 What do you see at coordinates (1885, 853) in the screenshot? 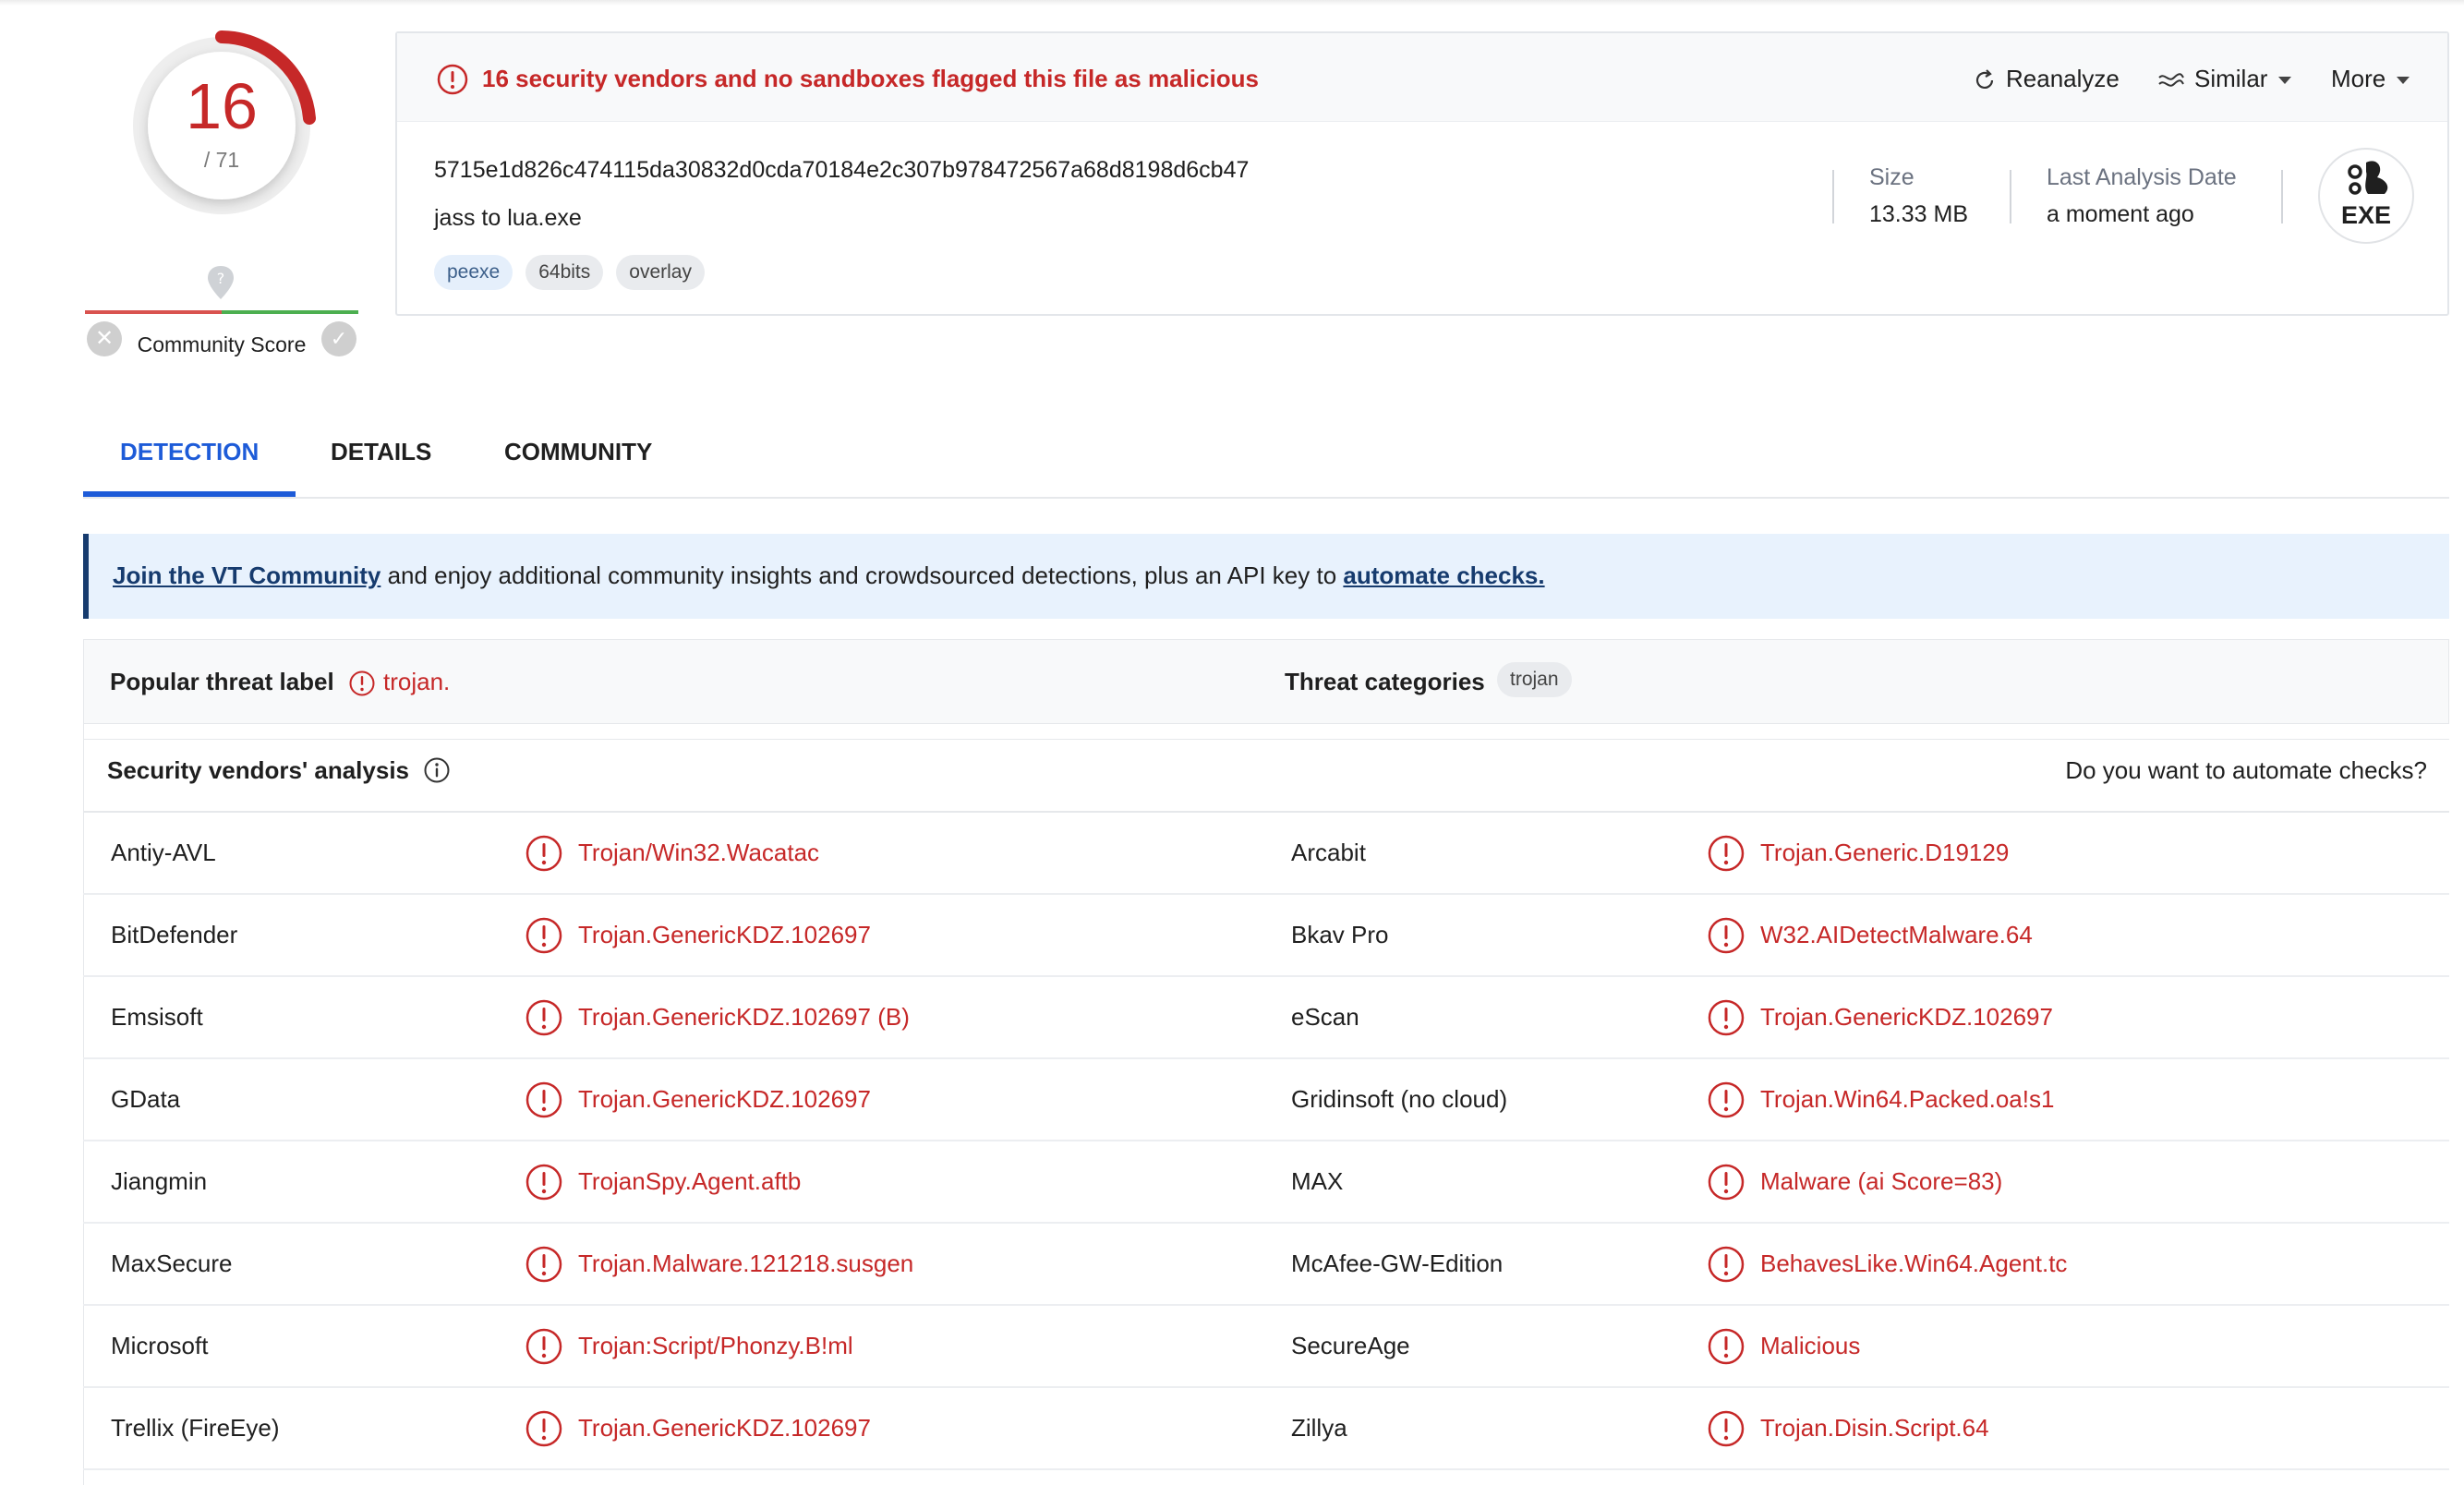
I see `vendor-result: Trojan.Generic.D19129` at bounding box center [1885, 853].